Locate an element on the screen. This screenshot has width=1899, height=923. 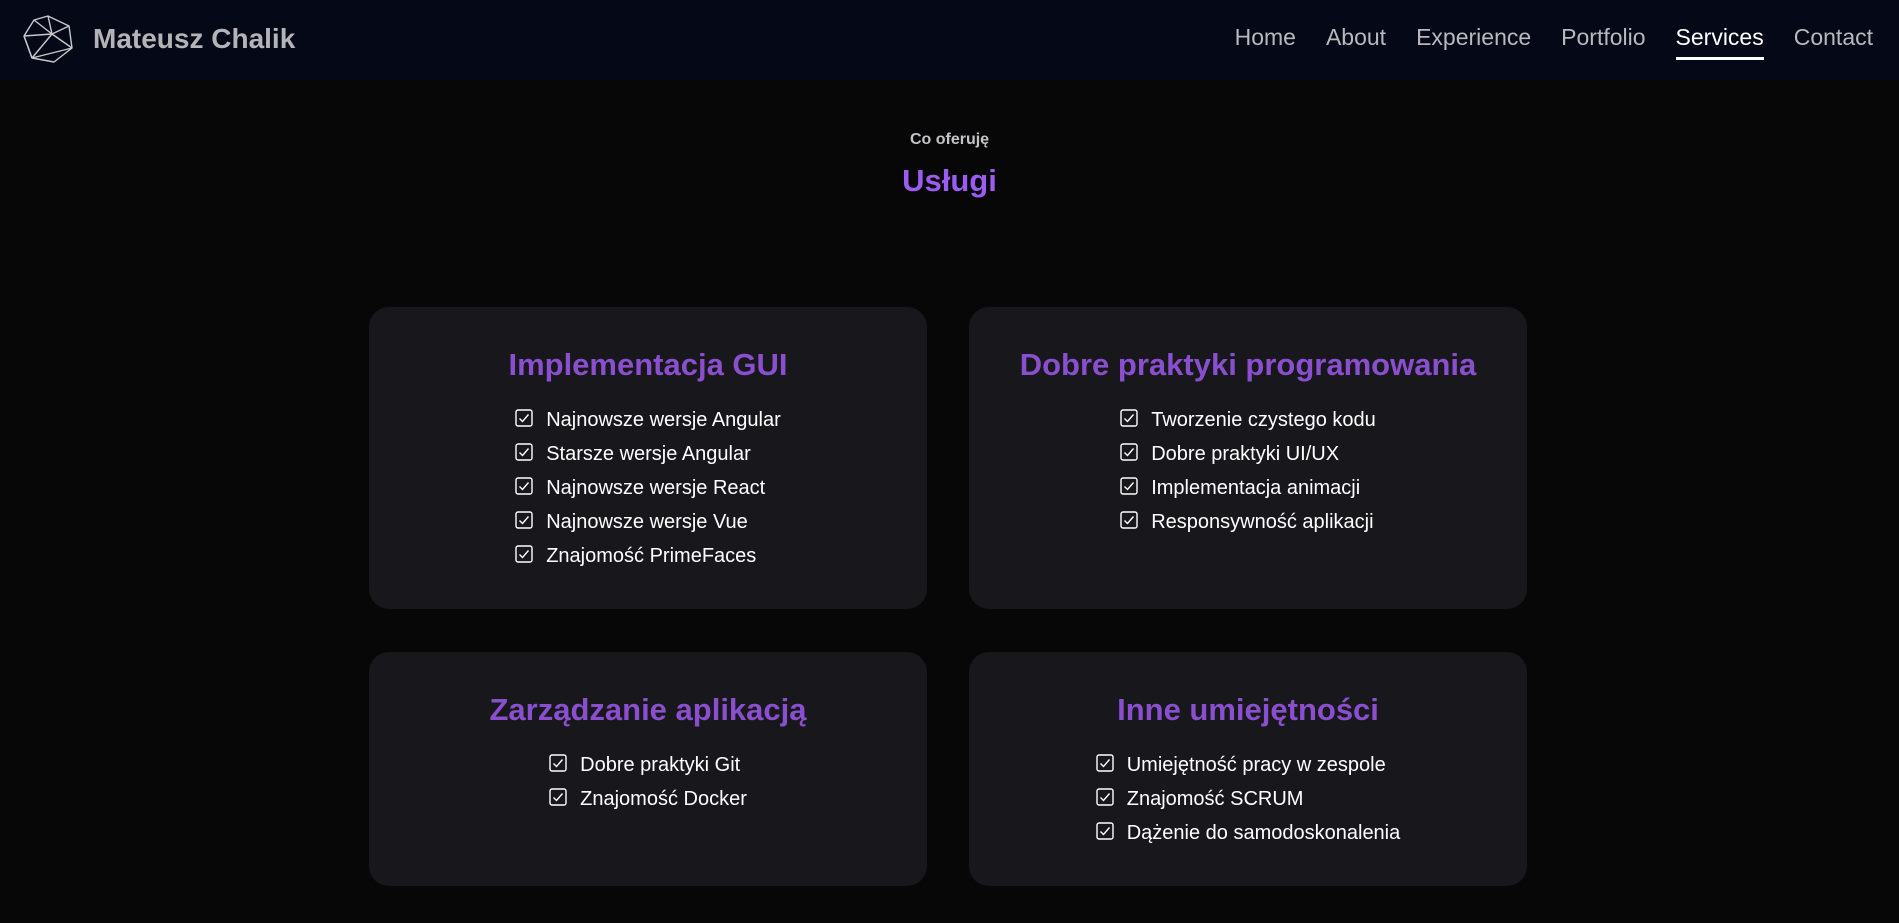
list-item-text: Implementacja animacji is located at coordinates (1256, 487).